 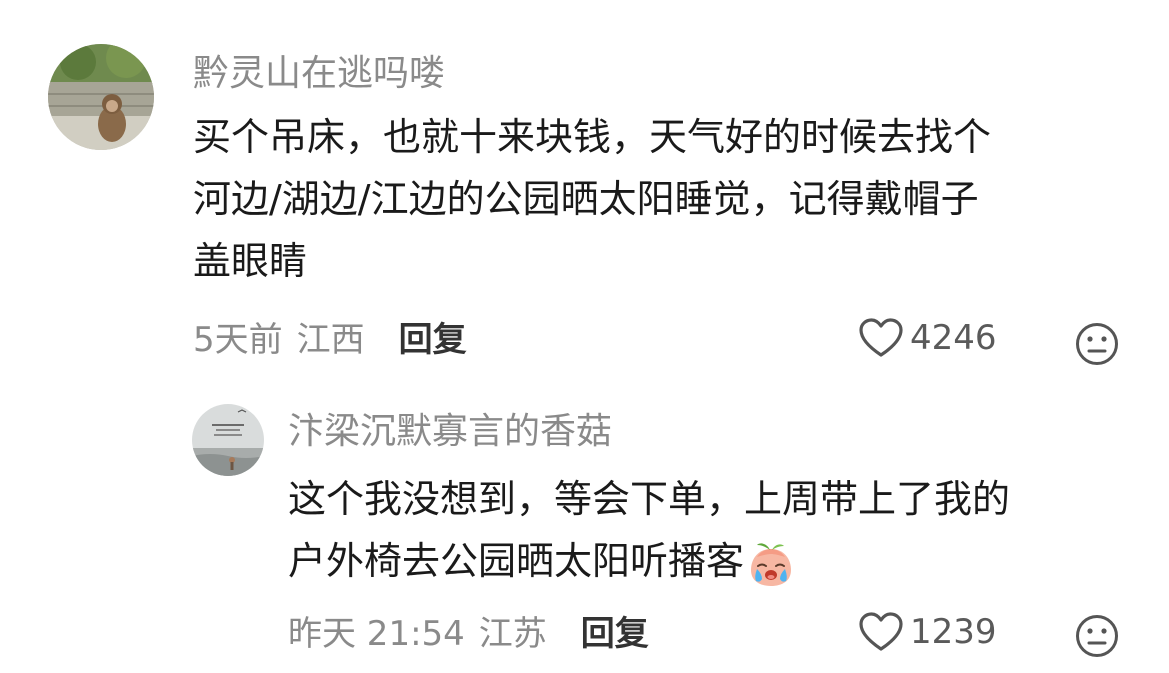 I want to click on like-button: 1239, so click(x=927, y=632).